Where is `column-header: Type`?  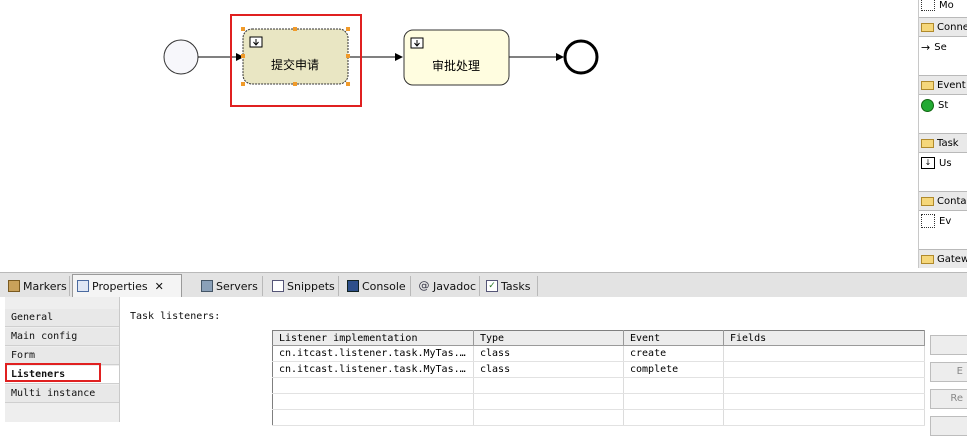
column-header: Type is located at coordinates (548, 338).